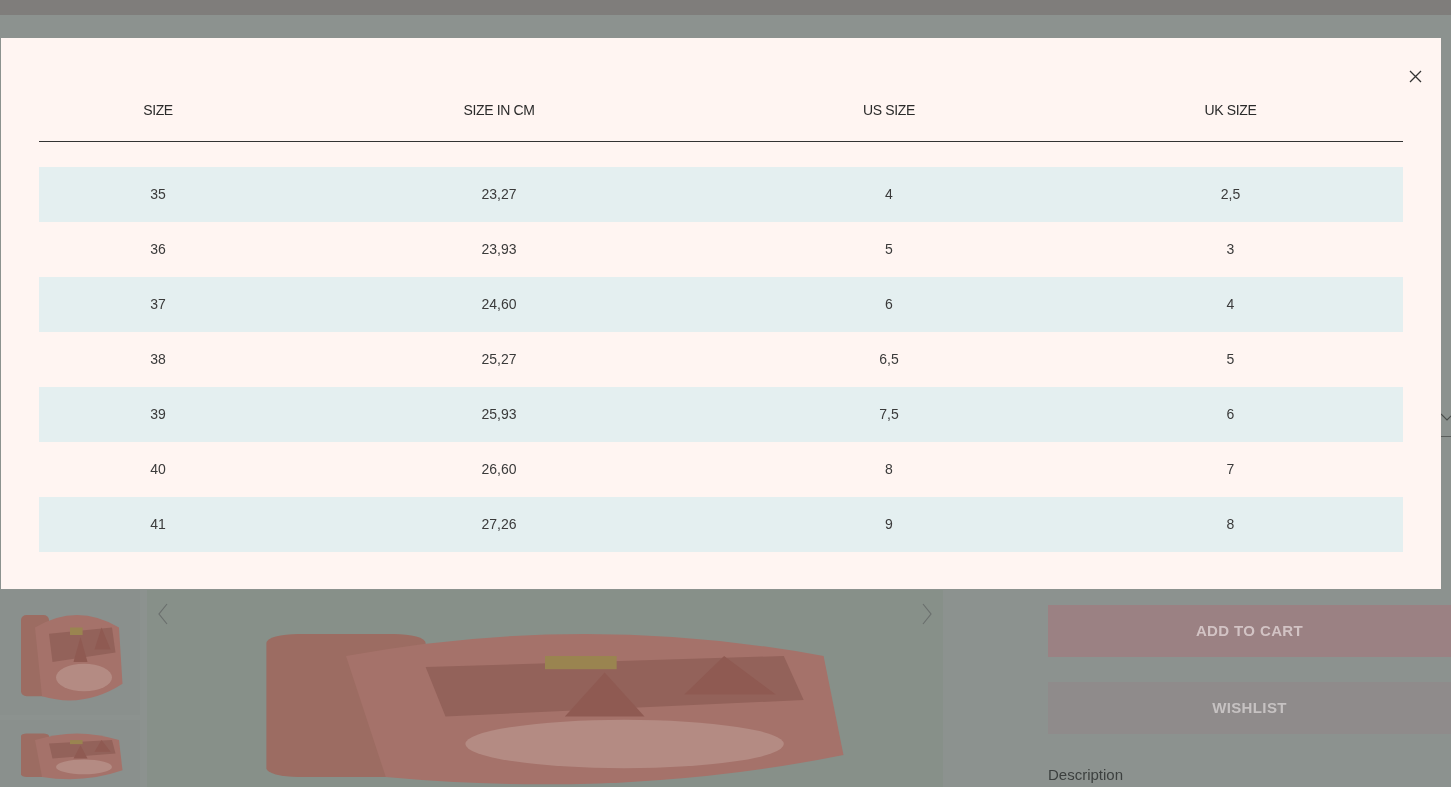  I want to click on close-button, so click(1415, 76).